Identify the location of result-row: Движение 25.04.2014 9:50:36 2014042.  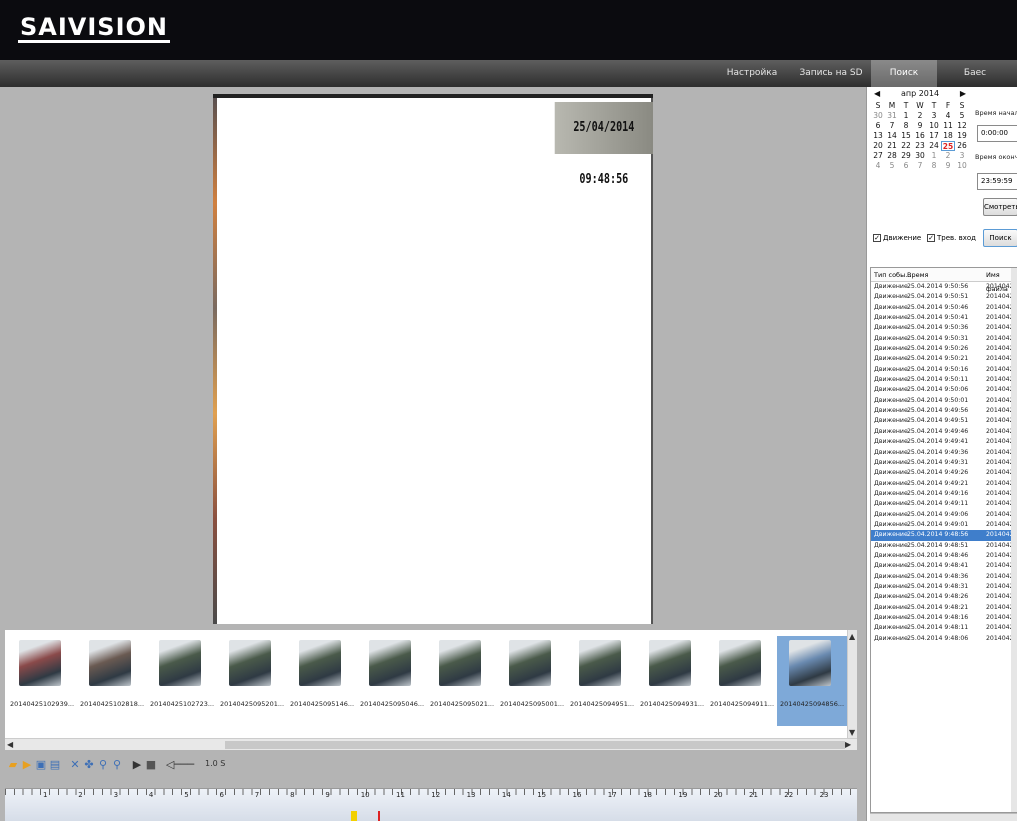
(944, 328).